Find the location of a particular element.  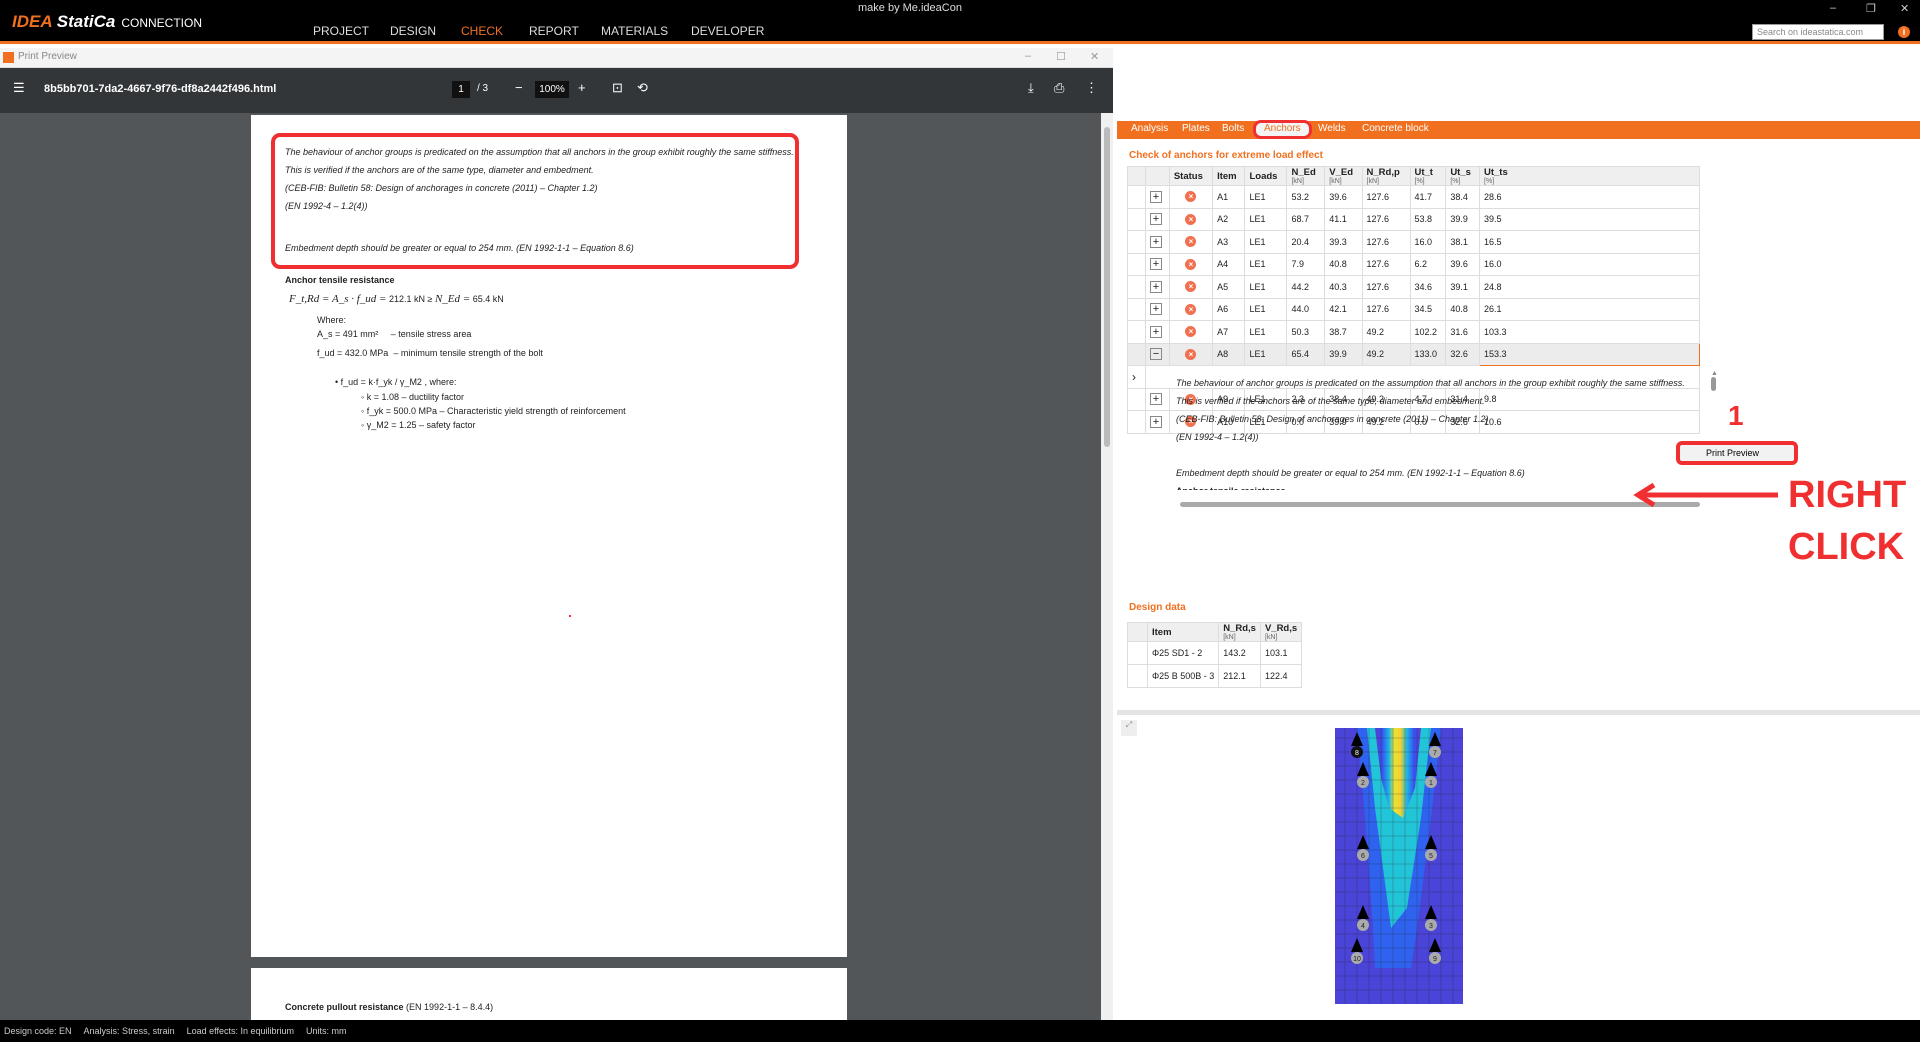

splitter is located at coordinates (1518, 712).